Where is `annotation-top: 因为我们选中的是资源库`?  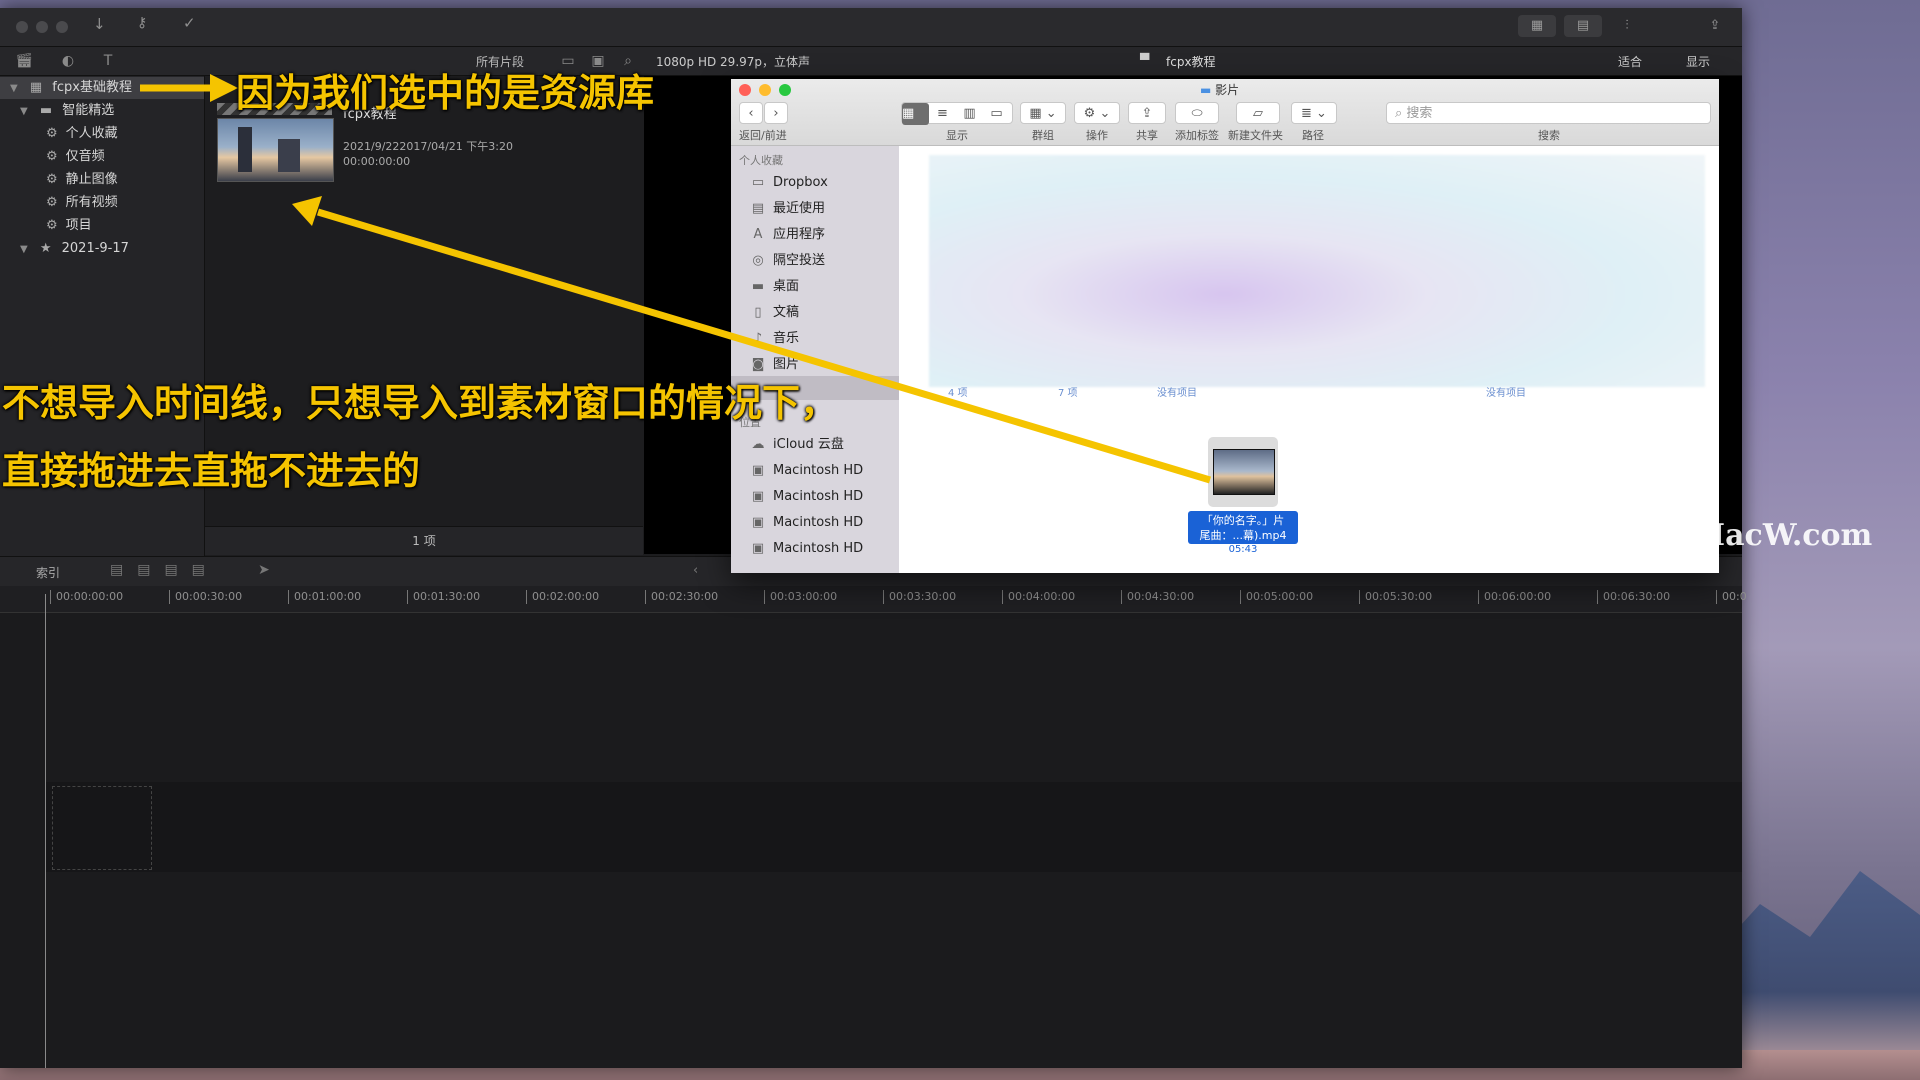
annotation-top: 因为我们选中的是资源库 is located at coordinates (445, 93).